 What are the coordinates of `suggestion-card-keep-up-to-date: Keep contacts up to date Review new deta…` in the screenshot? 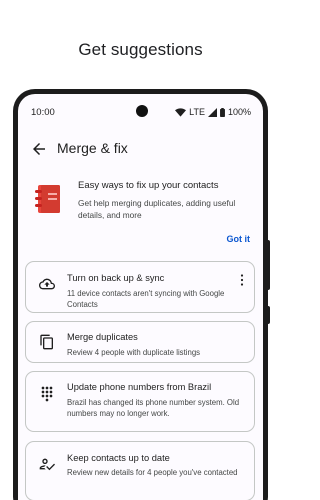 It's located at (140, 470).